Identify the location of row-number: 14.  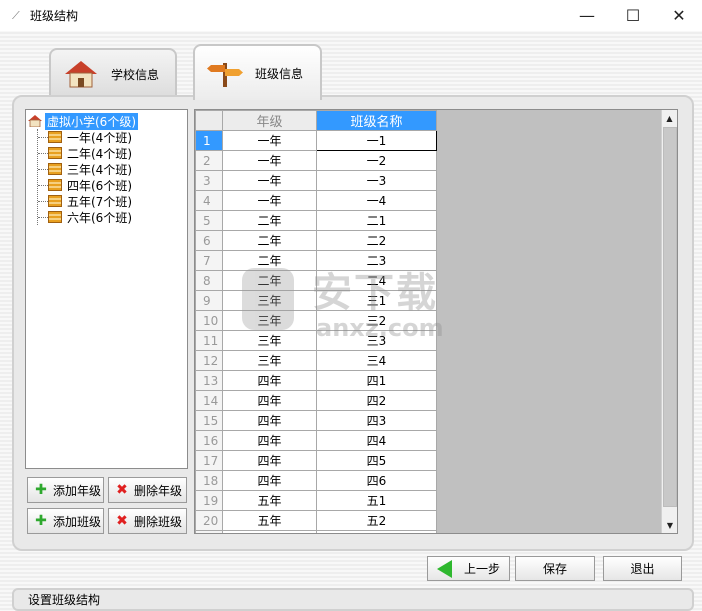
(209, 400).